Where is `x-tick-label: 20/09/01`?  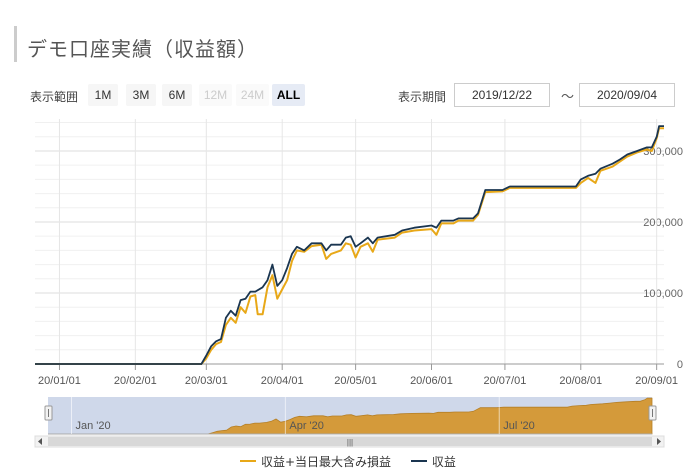 x-tick-label: 20/09/01 is located at coordinates (656, 381).